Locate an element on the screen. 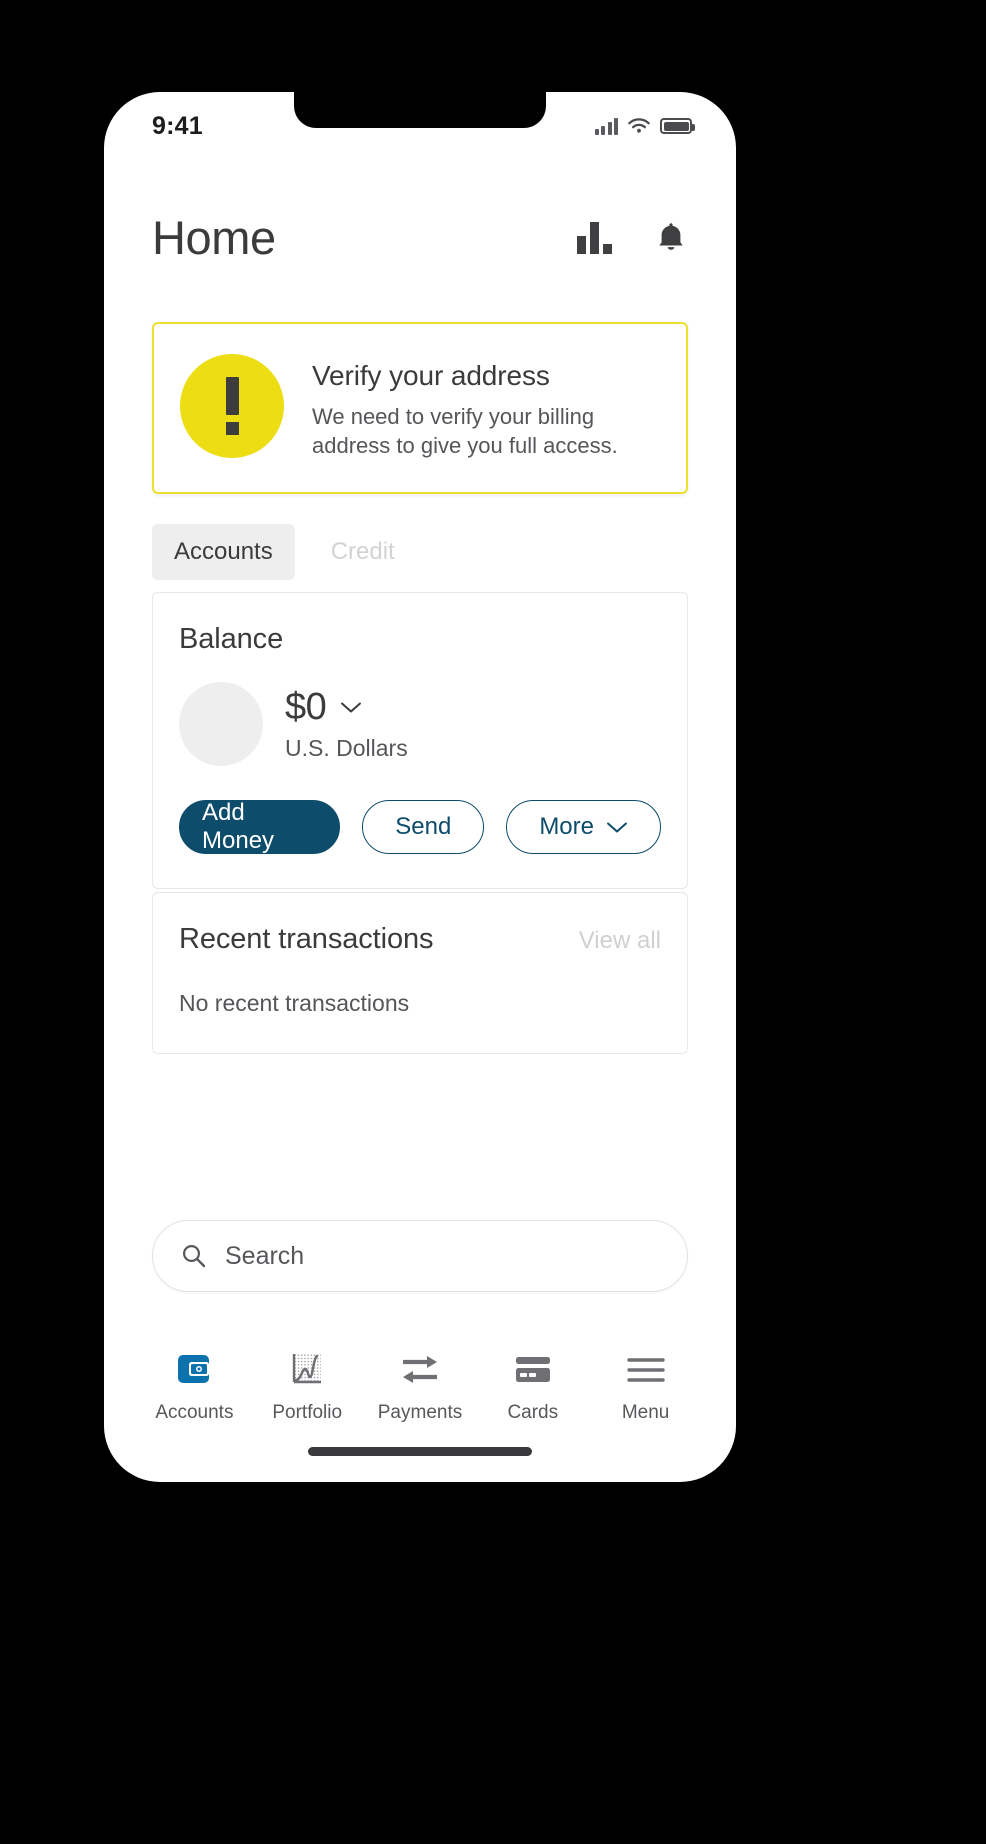  more-button: More is located at coordinates (583, 827).